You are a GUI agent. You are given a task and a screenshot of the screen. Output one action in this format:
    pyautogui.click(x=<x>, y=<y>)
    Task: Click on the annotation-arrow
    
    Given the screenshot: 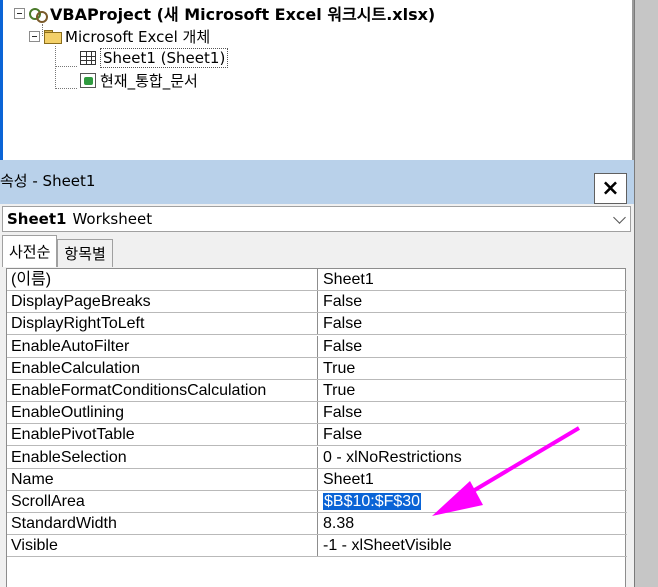 What is the action you would take?
    pyautogui.click(x=506, y=471)
    